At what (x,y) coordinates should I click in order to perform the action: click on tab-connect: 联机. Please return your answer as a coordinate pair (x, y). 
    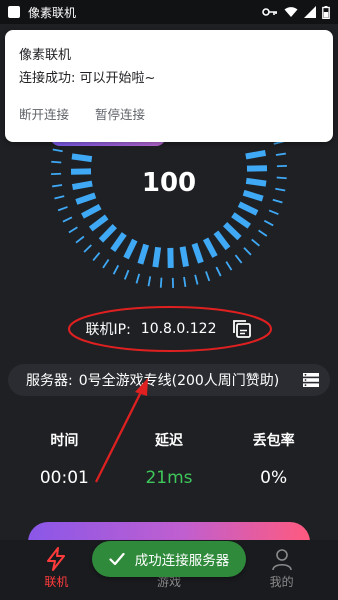
    Looking at the image, I should click on (56, 568).